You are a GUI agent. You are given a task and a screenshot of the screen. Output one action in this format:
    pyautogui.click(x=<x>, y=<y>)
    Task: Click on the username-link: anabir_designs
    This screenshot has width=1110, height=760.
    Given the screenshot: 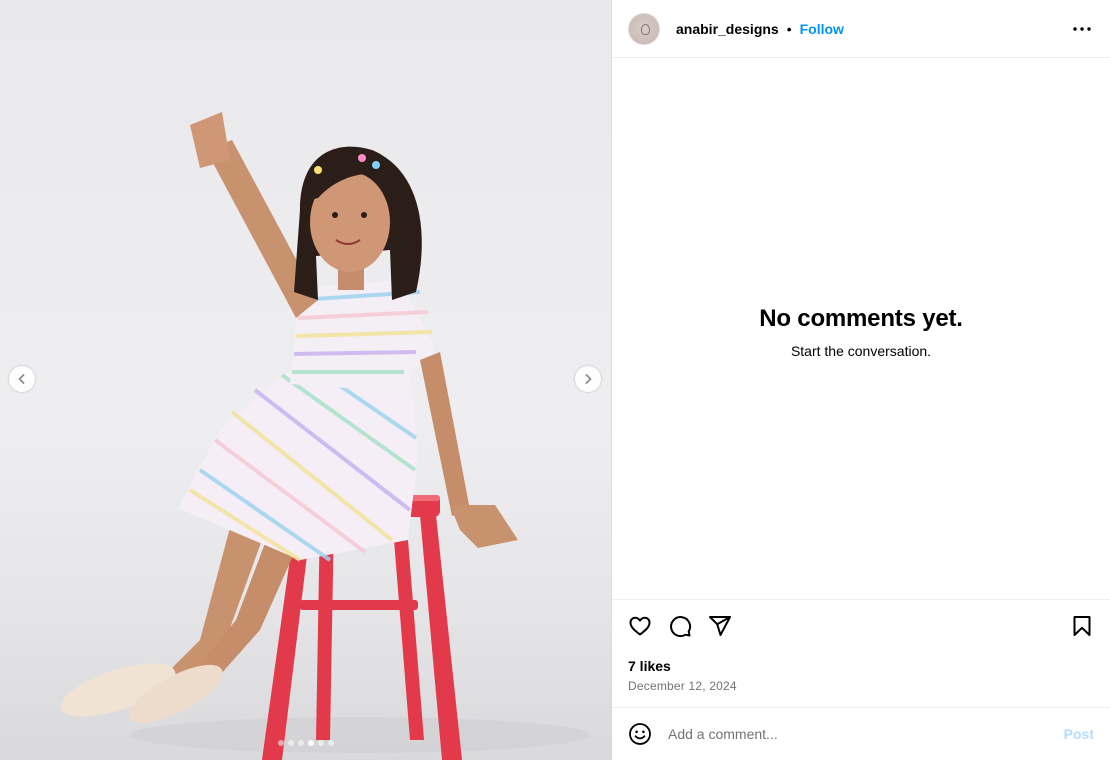 What is the action you would take?
    pyautogui.click(x=727, y=29)
    